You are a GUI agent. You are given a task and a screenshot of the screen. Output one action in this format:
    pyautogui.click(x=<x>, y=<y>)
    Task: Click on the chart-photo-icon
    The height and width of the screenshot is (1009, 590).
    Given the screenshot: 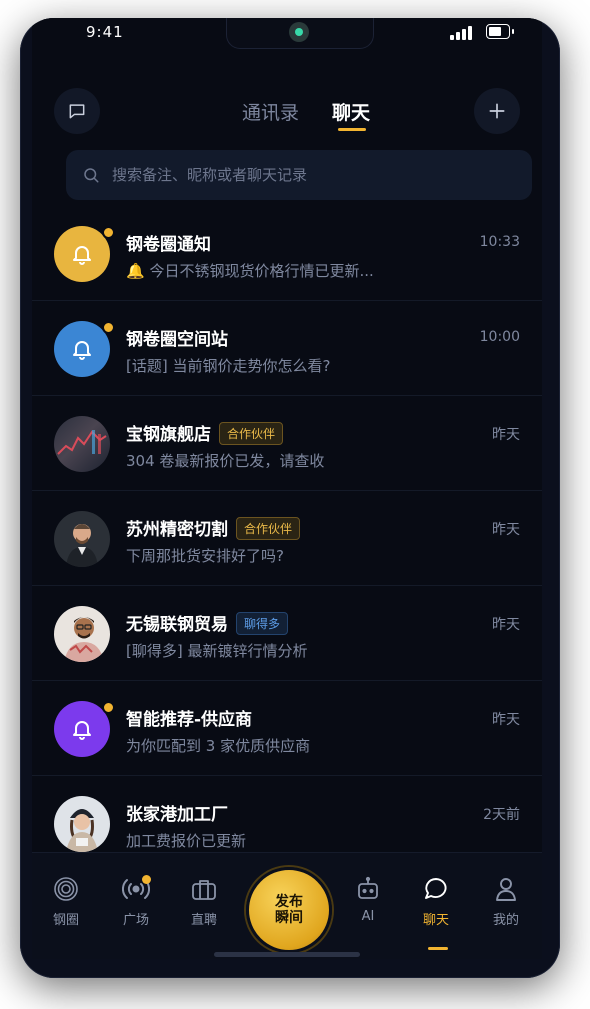 What is the action you would take?
    pyautogui.click(x=82, y=442)
    